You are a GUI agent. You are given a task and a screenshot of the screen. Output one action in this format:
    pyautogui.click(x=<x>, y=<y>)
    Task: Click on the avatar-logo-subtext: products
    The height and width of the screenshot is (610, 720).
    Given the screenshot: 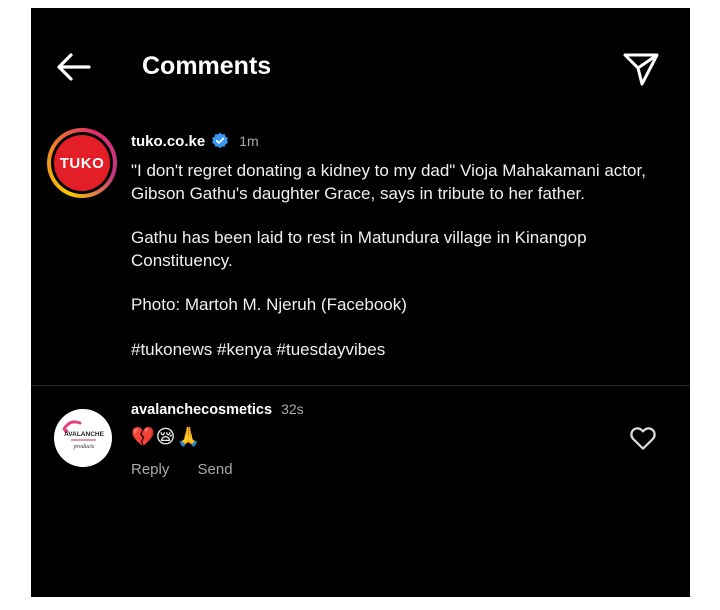 What is the action you would take?
    pyautogui.click(x=84, y=447)
    